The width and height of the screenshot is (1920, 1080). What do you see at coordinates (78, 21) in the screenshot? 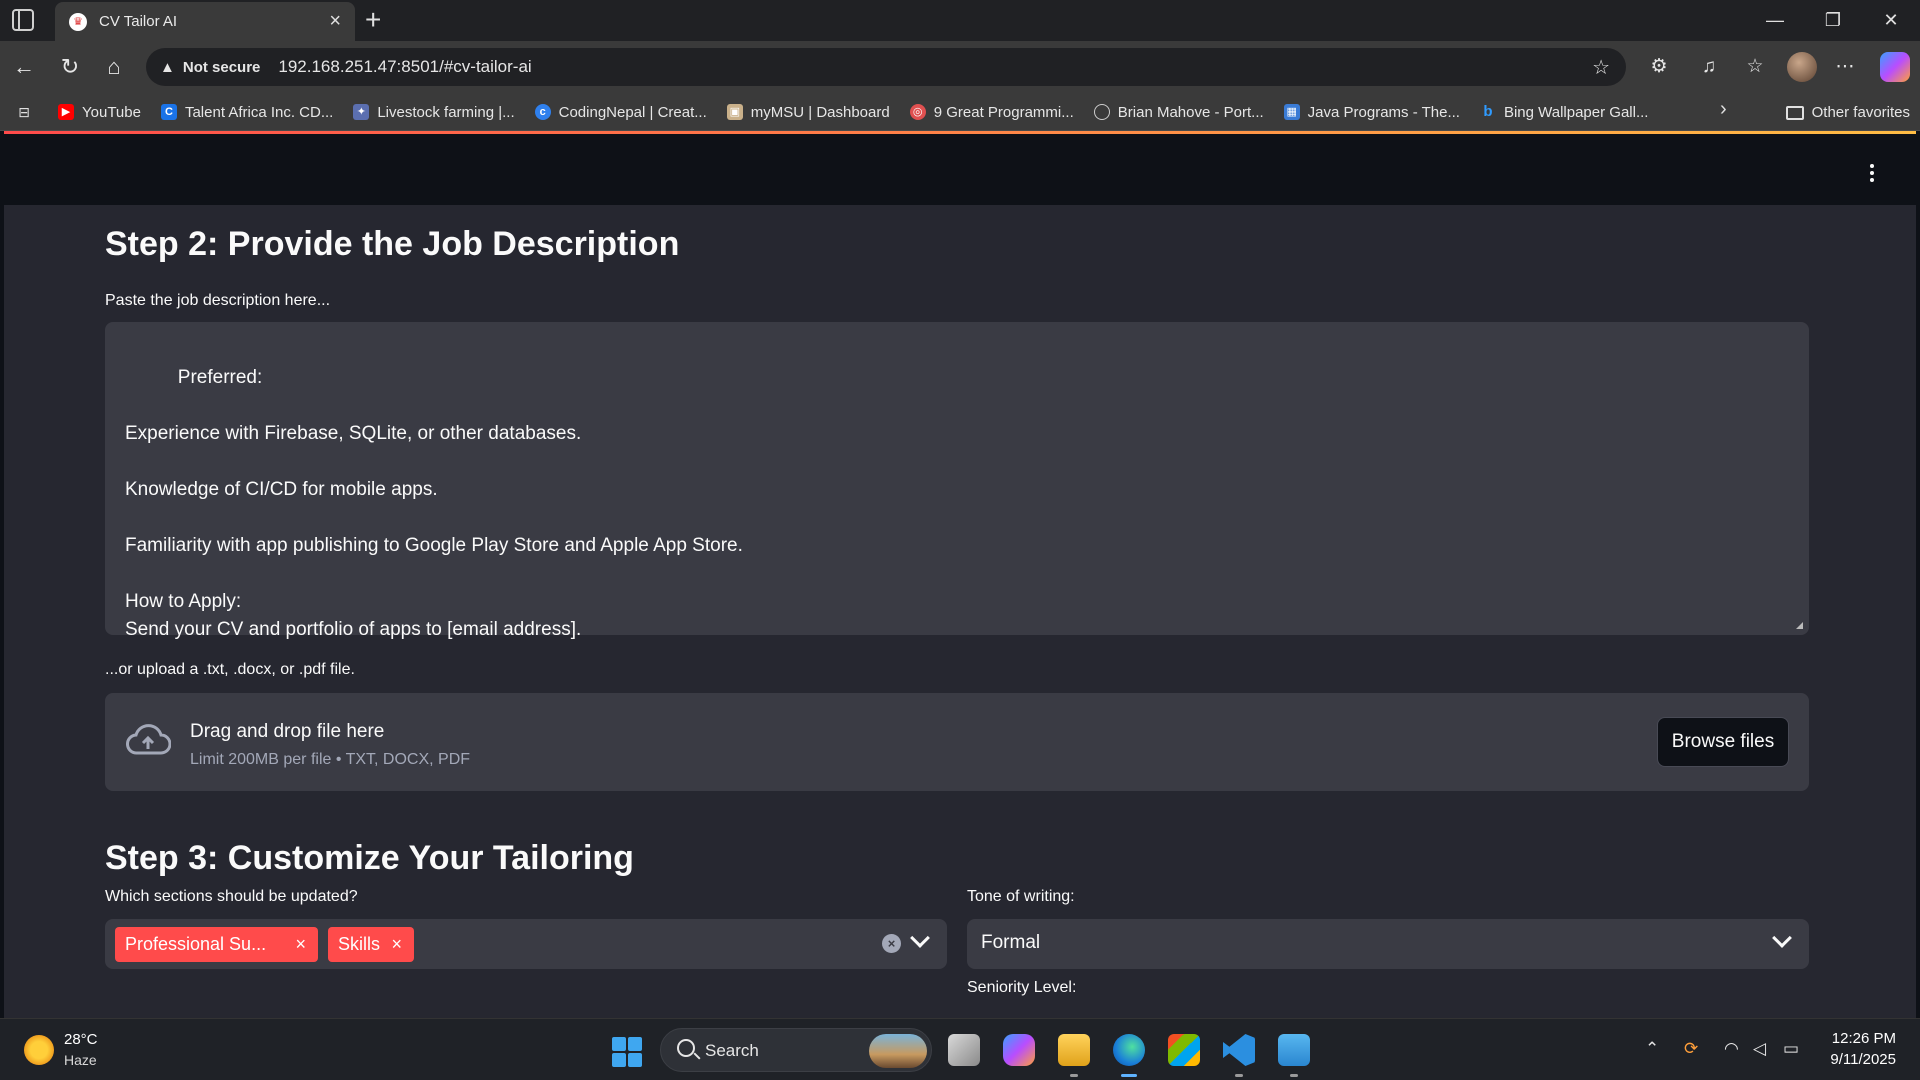
I see `streamlit-favicon-icon: ♛` at bounding box center [78, 21].